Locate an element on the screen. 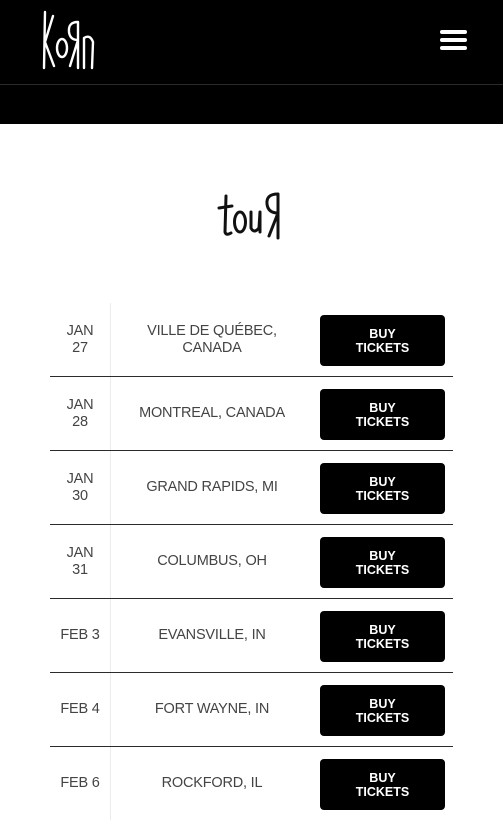  tour-heading is located at coordinates (252, 216).